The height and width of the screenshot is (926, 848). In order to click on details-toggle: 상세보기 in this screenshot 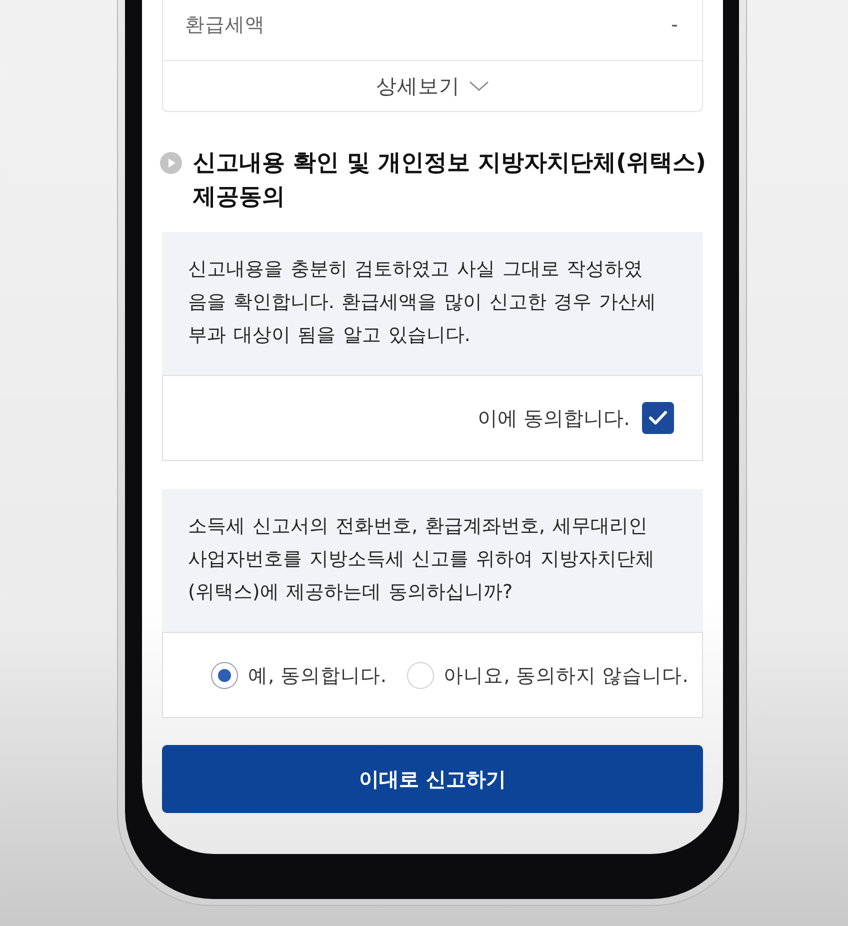, I will do `click(432, 85)`.